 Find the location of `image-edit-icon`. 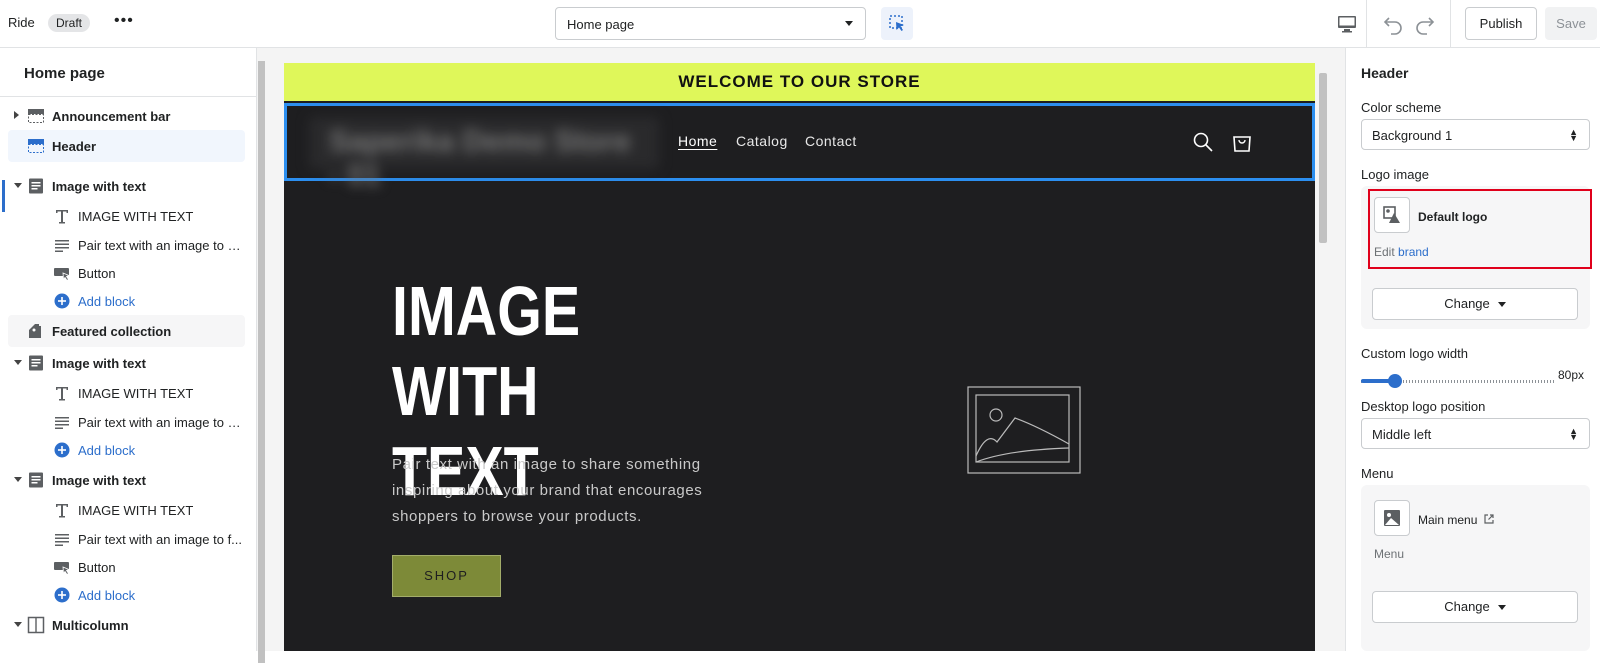

image-edit-icon is located at coordinates (1391, 214).